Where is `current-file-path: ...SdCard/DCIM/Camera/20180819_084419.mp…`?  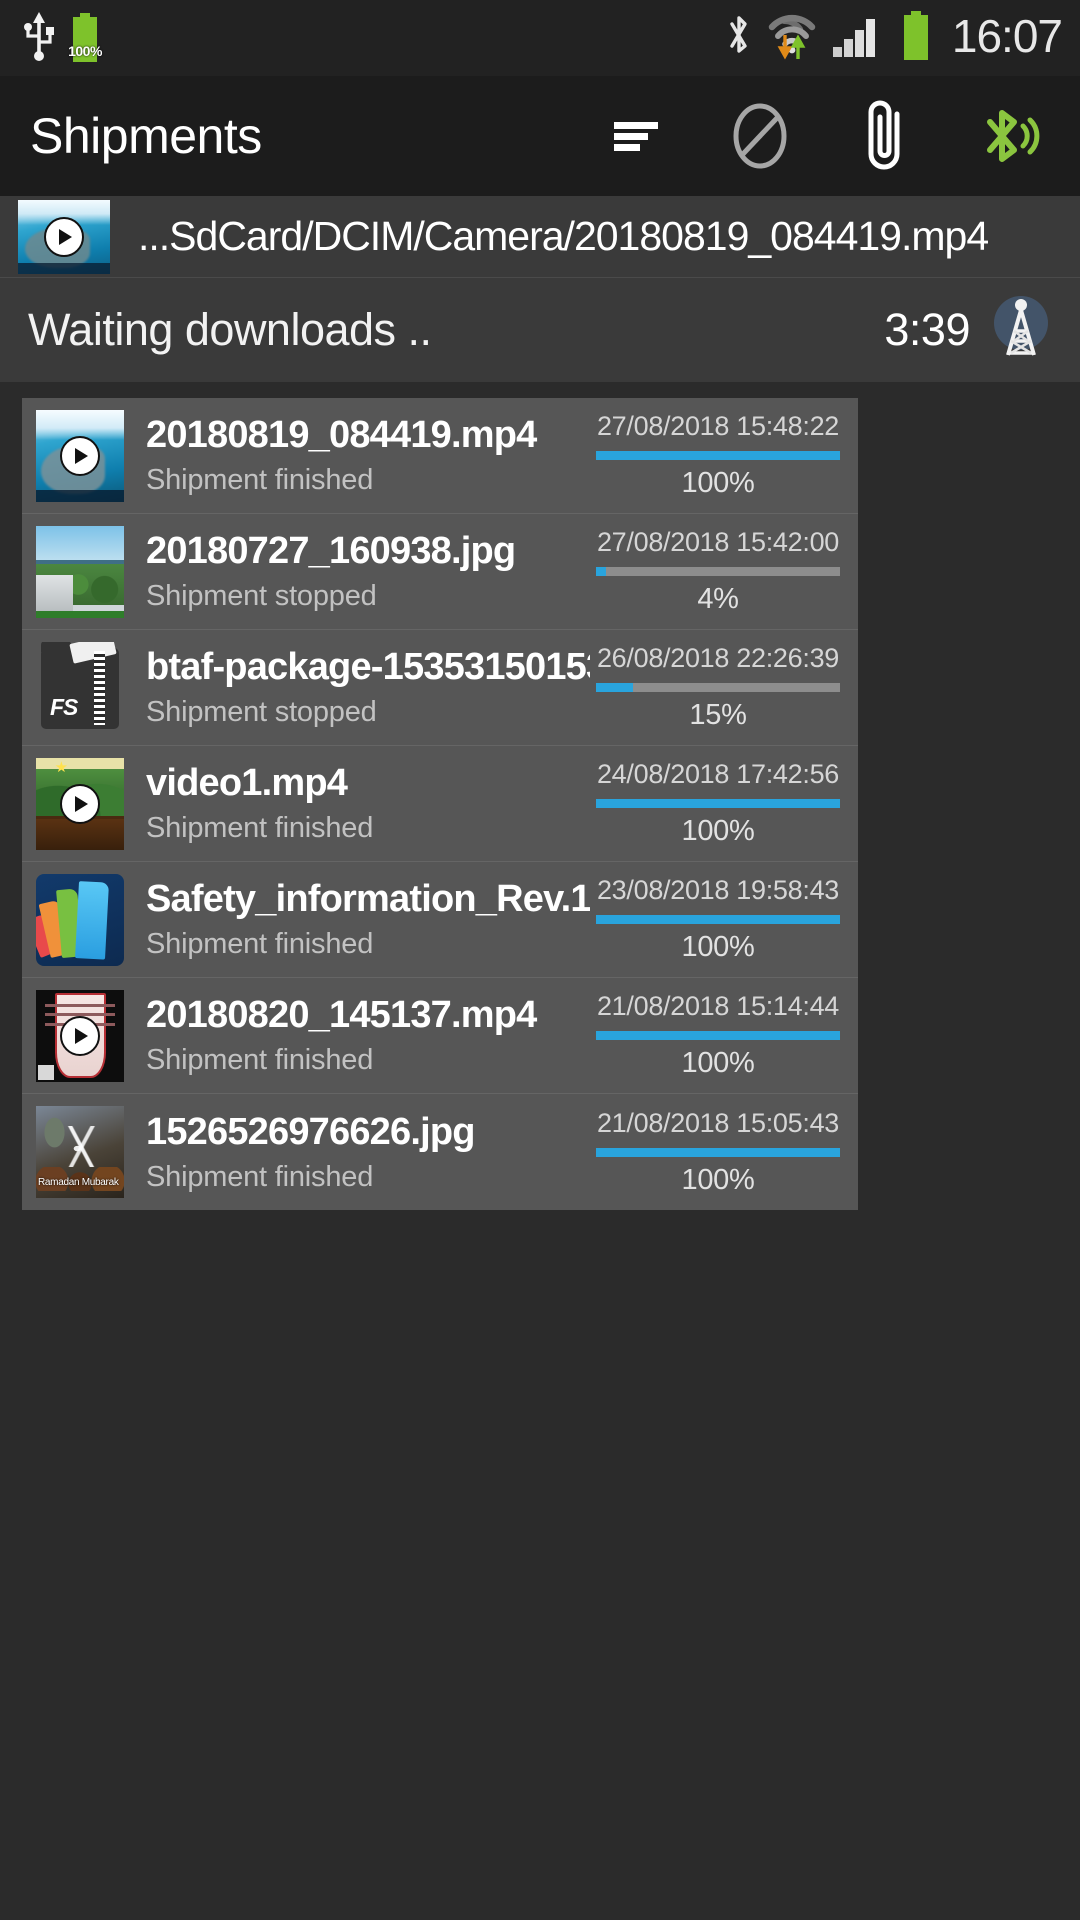 current-file-path: ...SdCard/DCIM/Camera/20180819_084419.mp… is located at coordinates (563, 236).